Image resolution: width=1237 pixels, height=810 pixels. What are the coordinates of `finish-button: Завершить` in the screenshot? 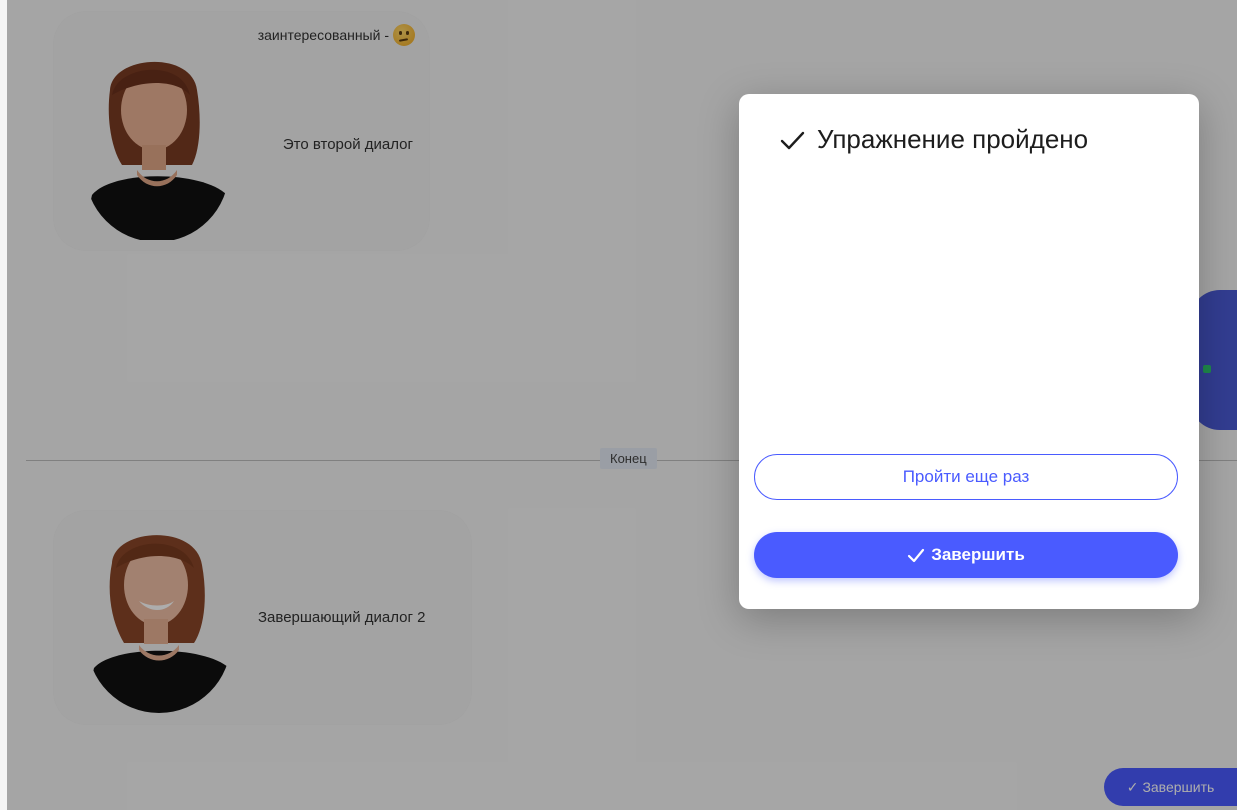 It's located at (966, 555).